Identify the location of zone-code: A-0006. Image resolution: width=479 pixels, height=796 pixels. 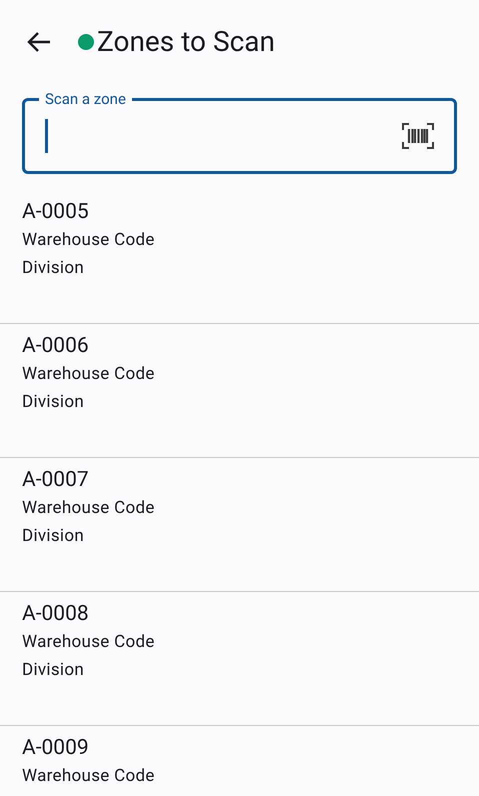
(55, 346).